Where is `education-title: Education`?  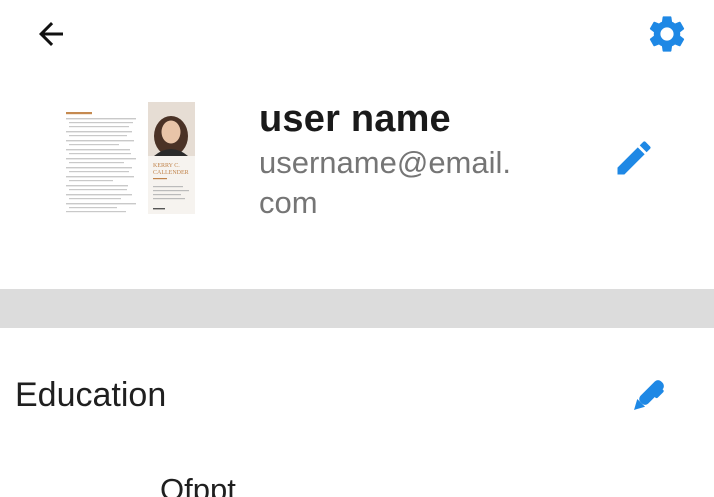
education-title: Education is located at coordinates (91, 395).